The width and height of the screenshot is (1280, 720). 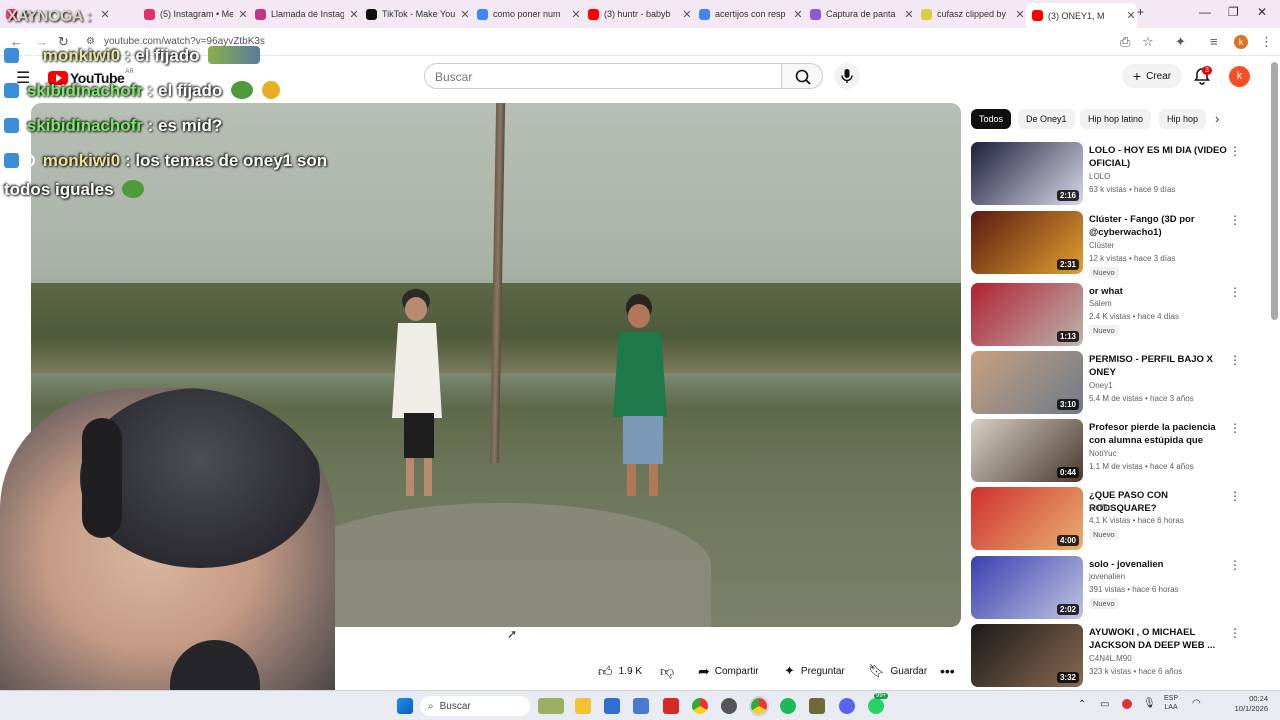 What do you see at coordinates (1027, 587) in the screenshot?
I see `video-thumbnail: 2:02` at bounding box center [1027, 587].